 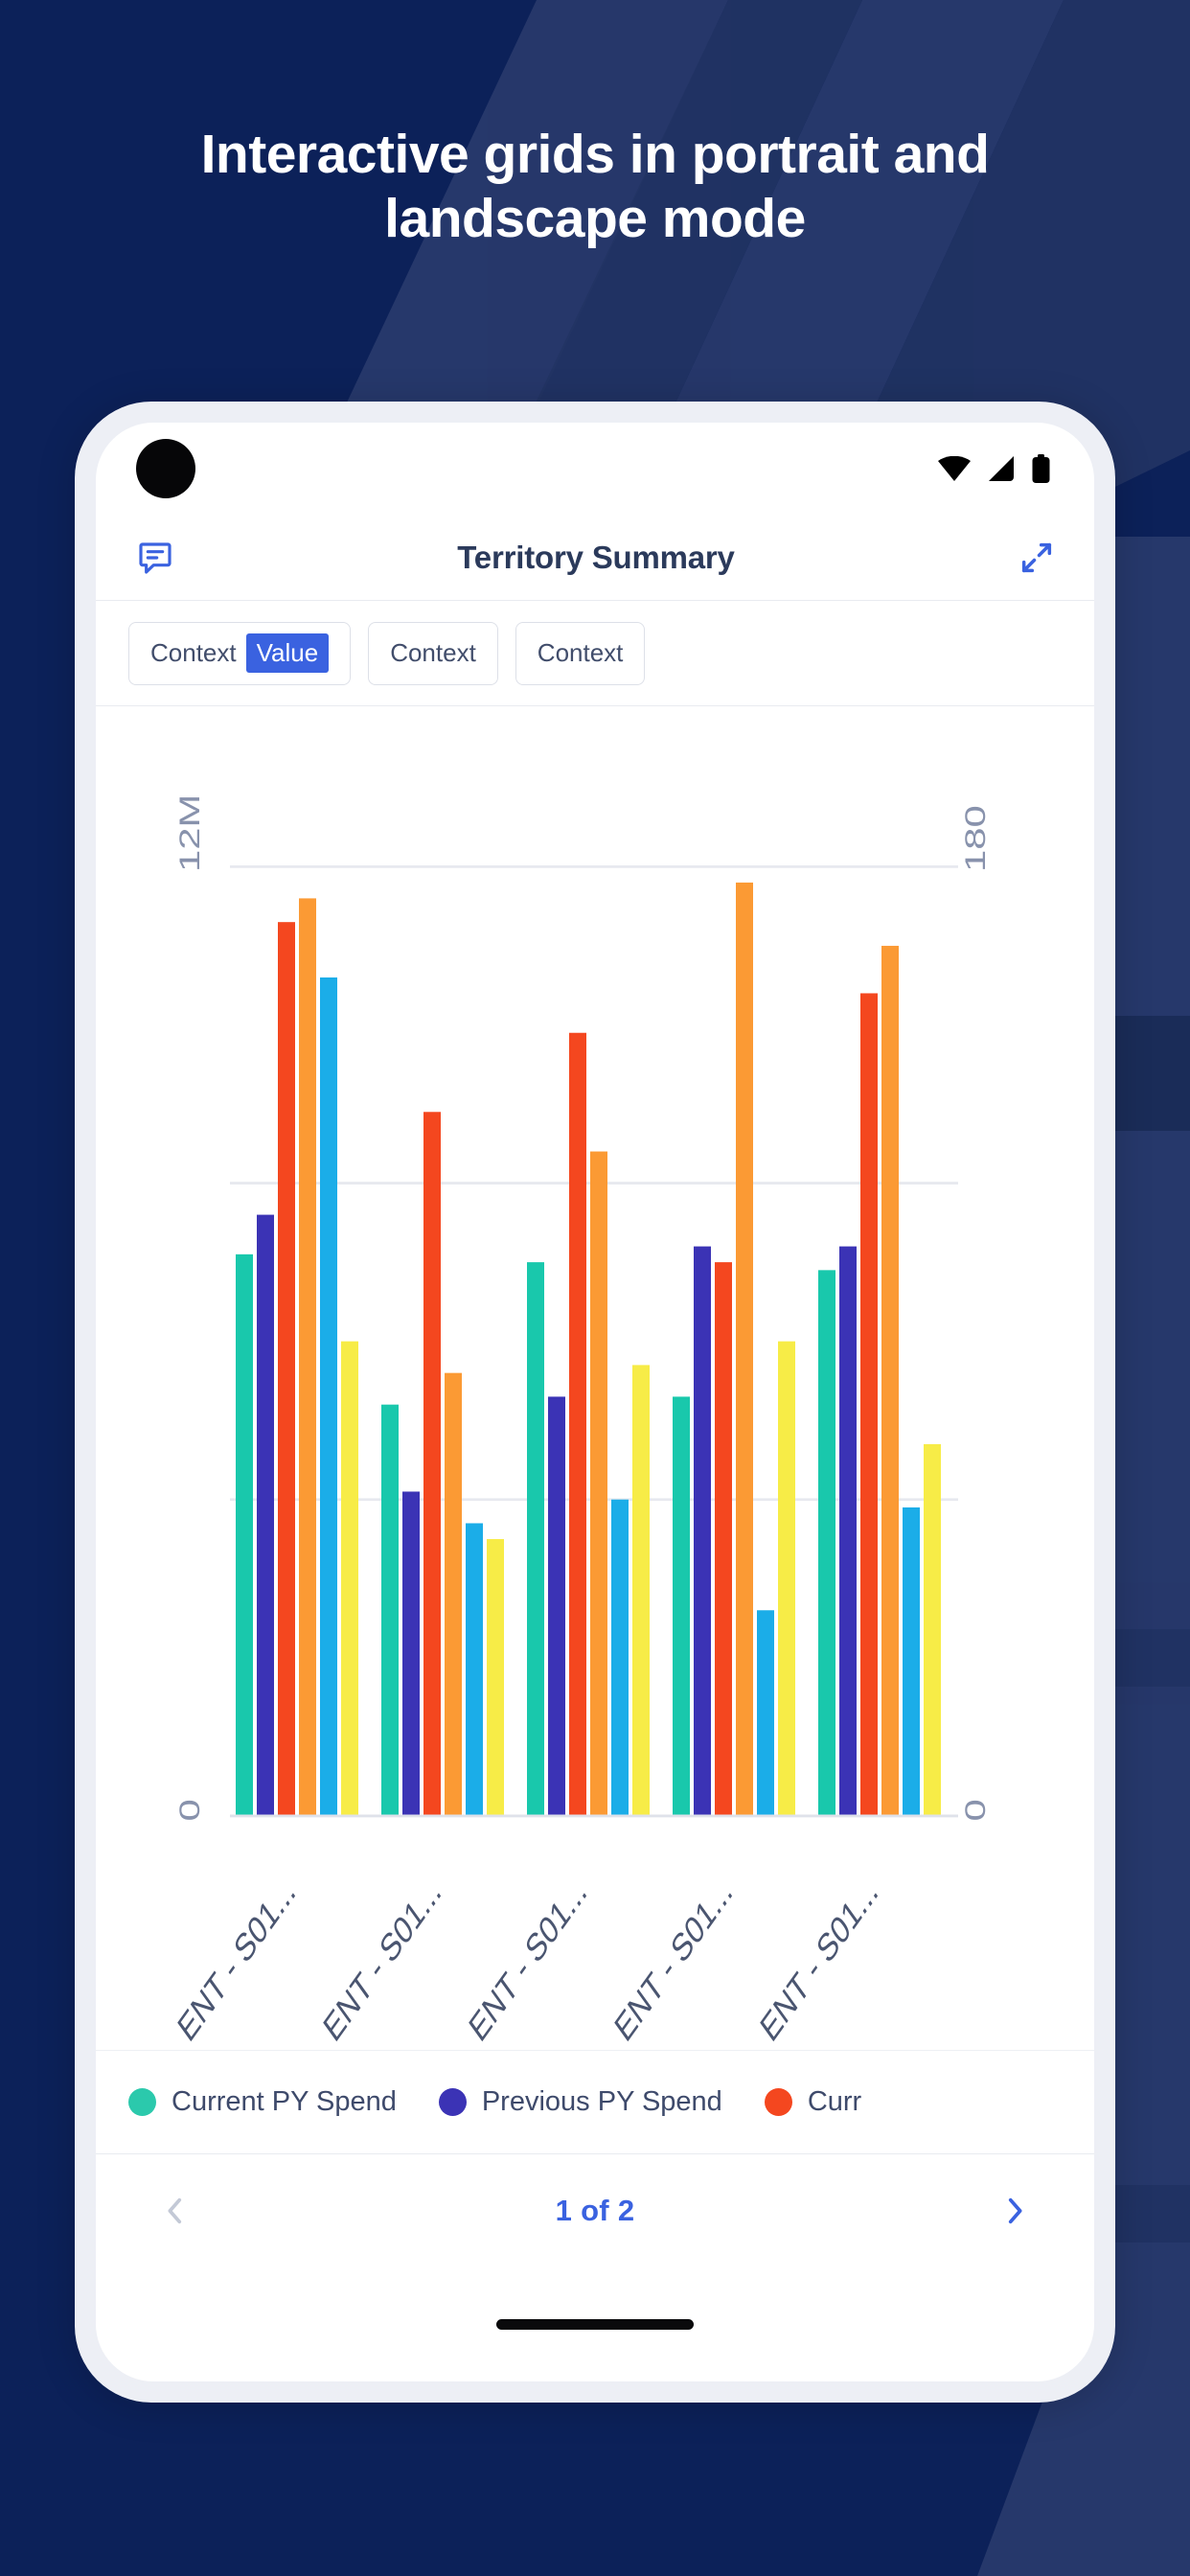 I want to click on collapse-arrows-icon, so click(x=1037, y=557).